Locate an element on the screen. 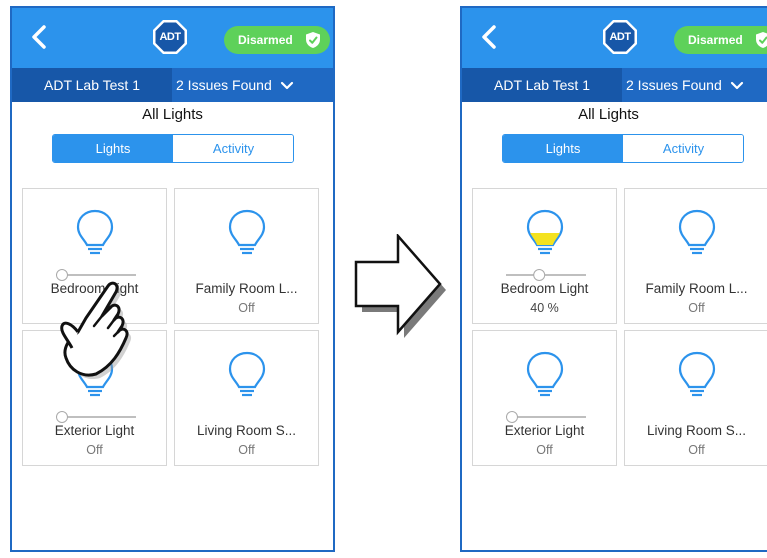  lightbulb-on-icon is located at coordinates (545, 232).